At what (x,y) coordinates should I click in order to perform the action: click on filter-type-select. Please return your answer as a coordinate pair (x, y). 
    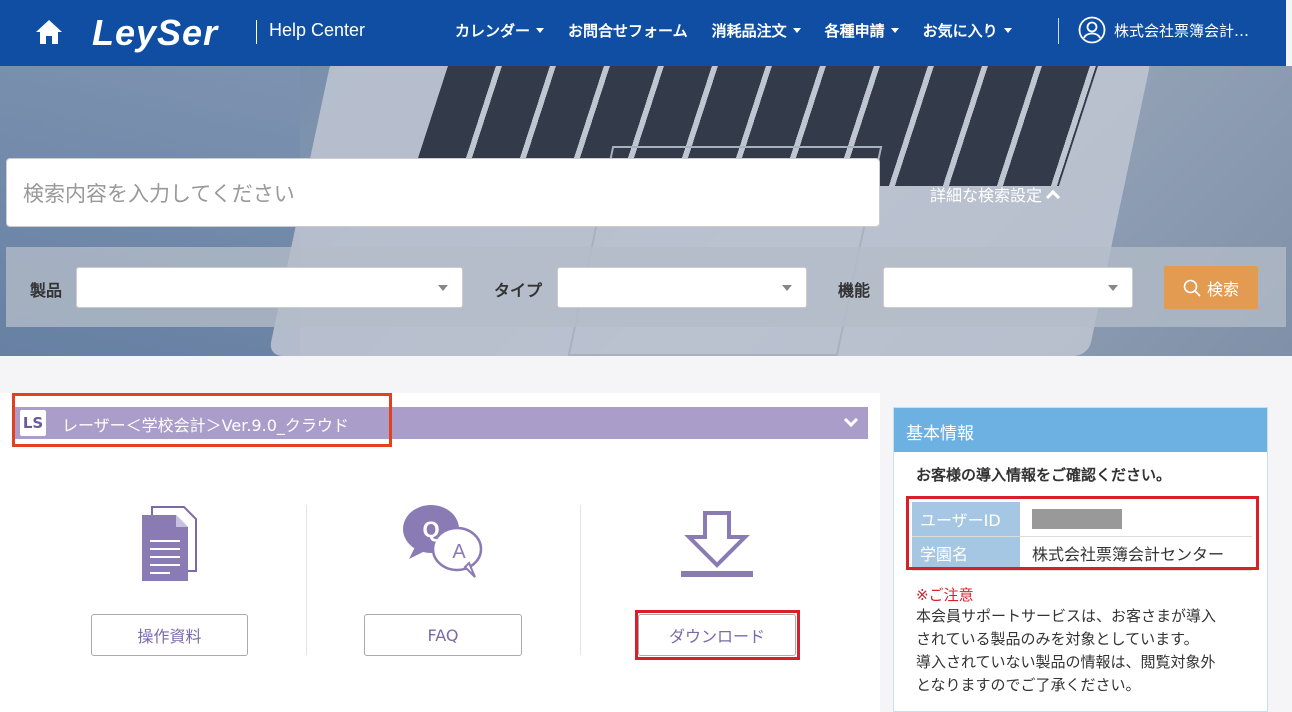
    Looking at the image, I should click on (682, 287).